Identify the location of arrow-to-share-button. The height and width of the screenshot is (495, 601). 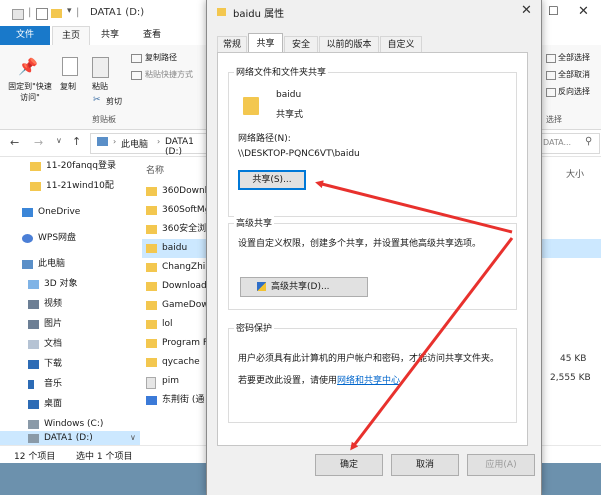
(414, 207).